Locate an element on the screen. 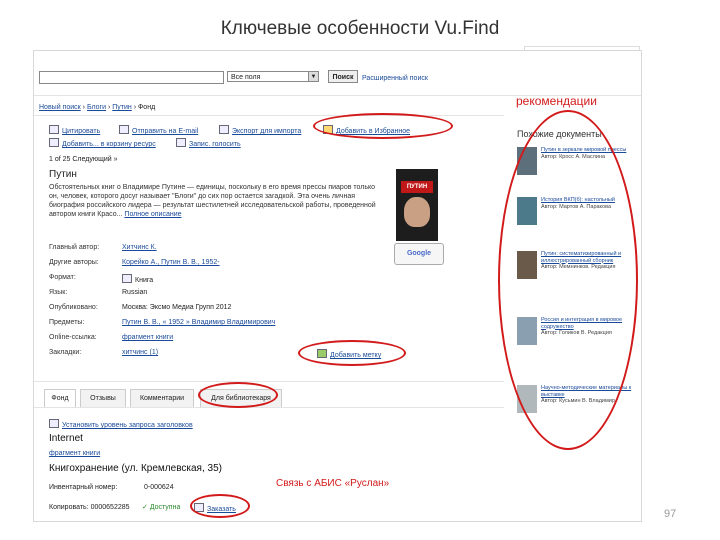 The width and height of the screenshot is (720, 540). pager-text: 1 of 25 Следующий » is located at coordinates (83, 159).